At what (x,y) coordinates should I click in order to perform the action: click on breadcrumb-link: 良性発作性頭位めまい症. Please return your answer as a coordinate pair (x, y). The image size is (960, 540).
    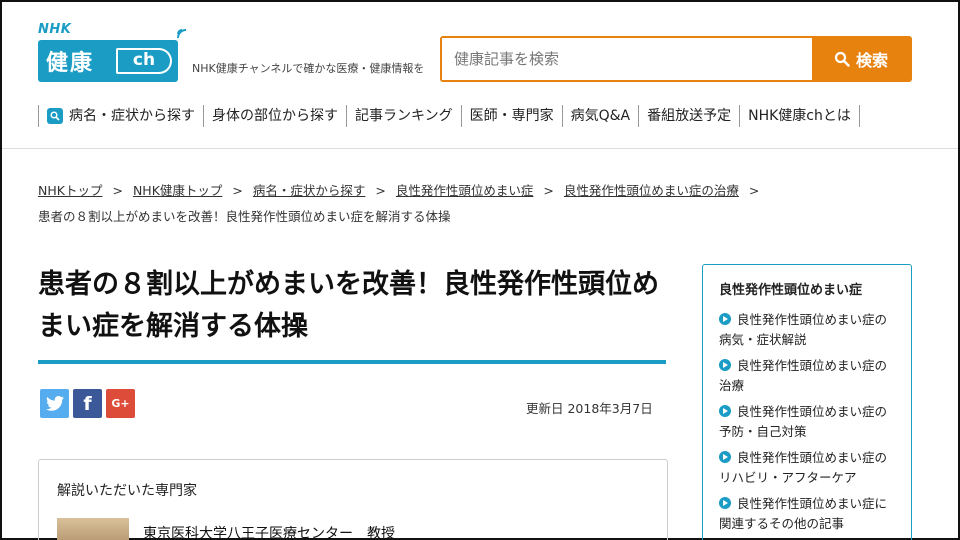
    Looking at the image, I should click on (465, 190).